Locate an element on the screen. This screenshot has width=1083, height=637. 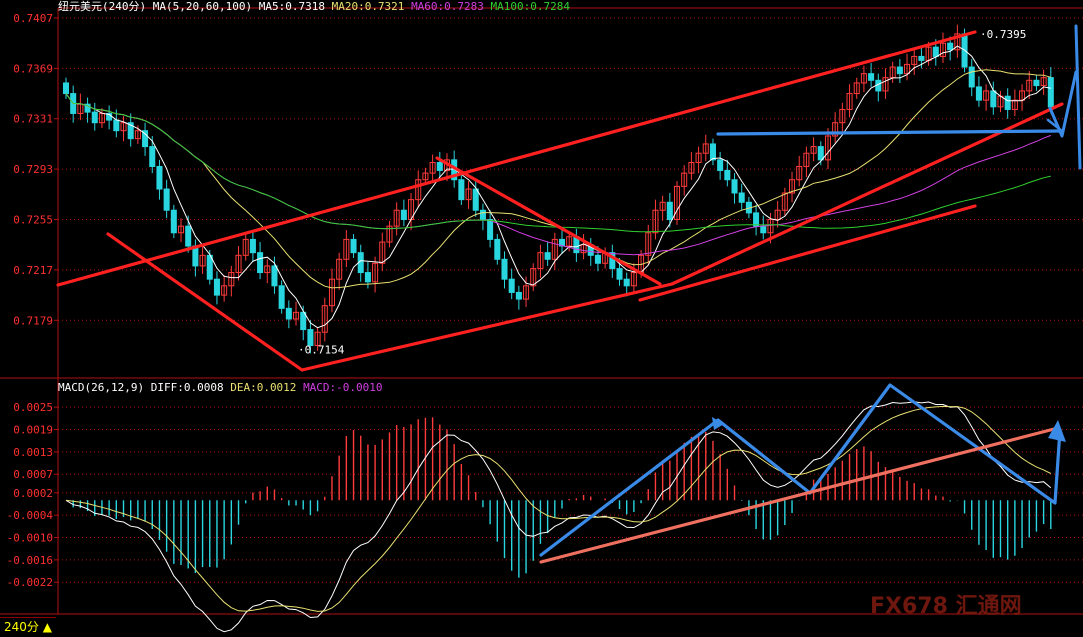
price-tick-label: 0.7255 is located at coordinates (33, 220).